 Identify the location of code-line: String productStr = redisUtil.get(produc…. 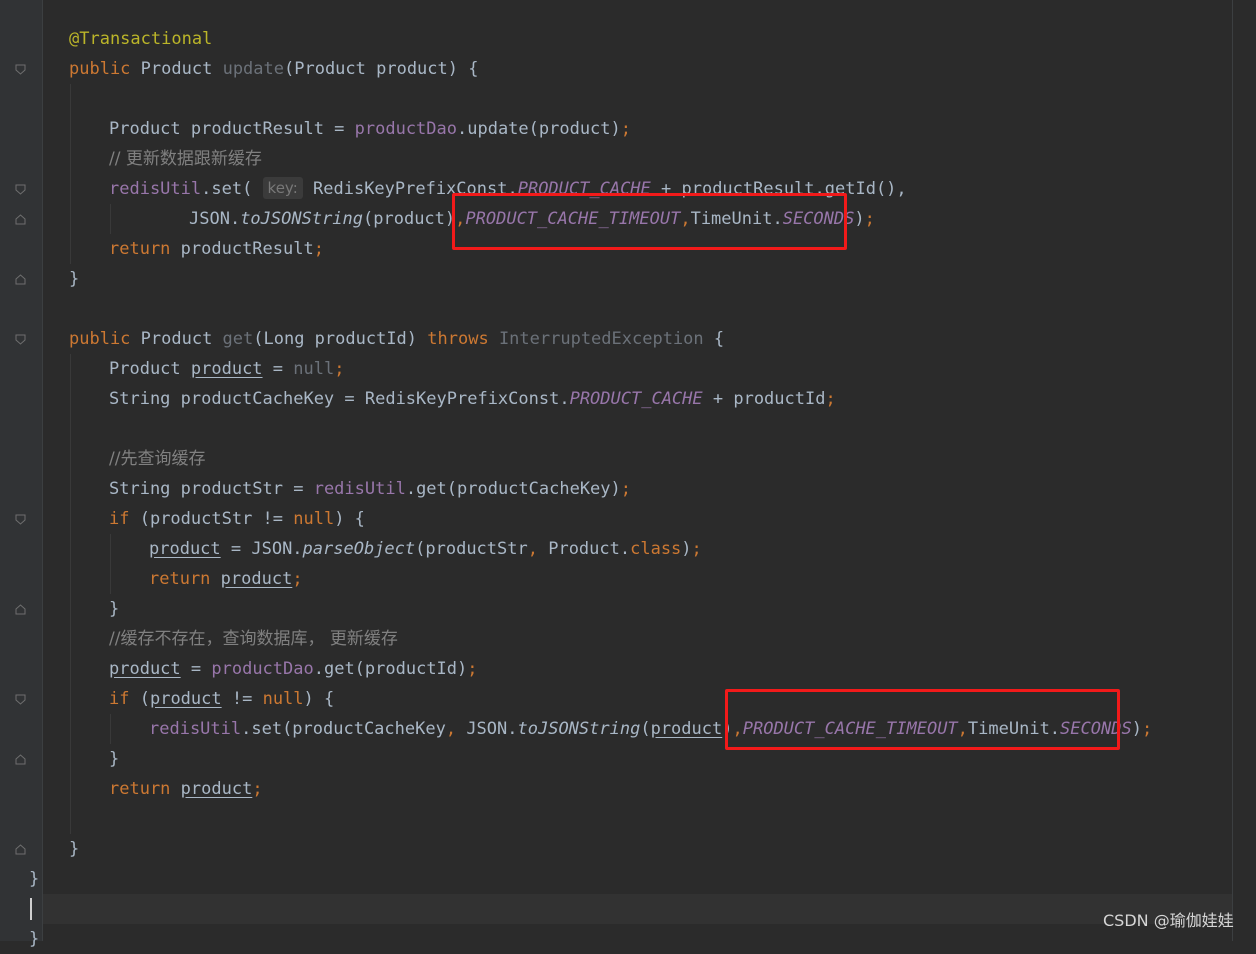
(370, 489).